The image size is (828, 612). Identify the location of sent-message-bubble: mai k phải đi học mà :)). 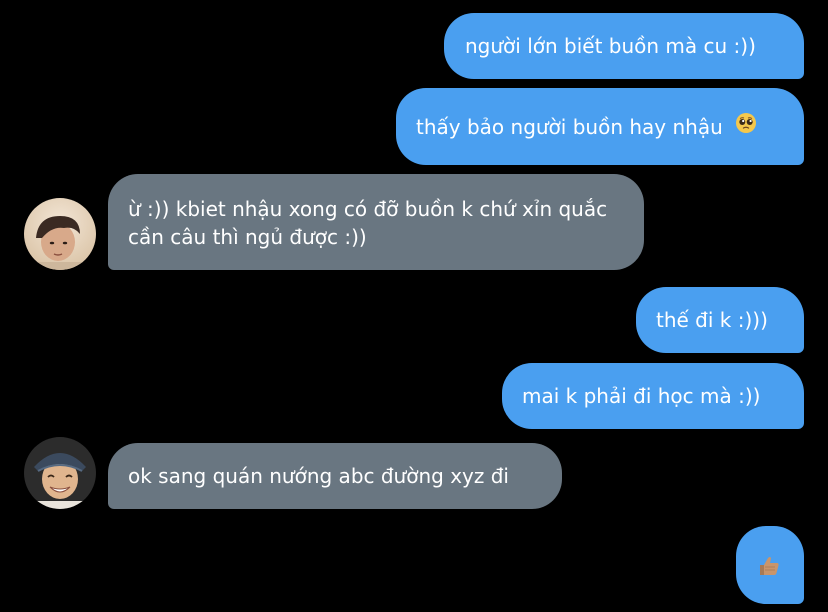
(653, 396).